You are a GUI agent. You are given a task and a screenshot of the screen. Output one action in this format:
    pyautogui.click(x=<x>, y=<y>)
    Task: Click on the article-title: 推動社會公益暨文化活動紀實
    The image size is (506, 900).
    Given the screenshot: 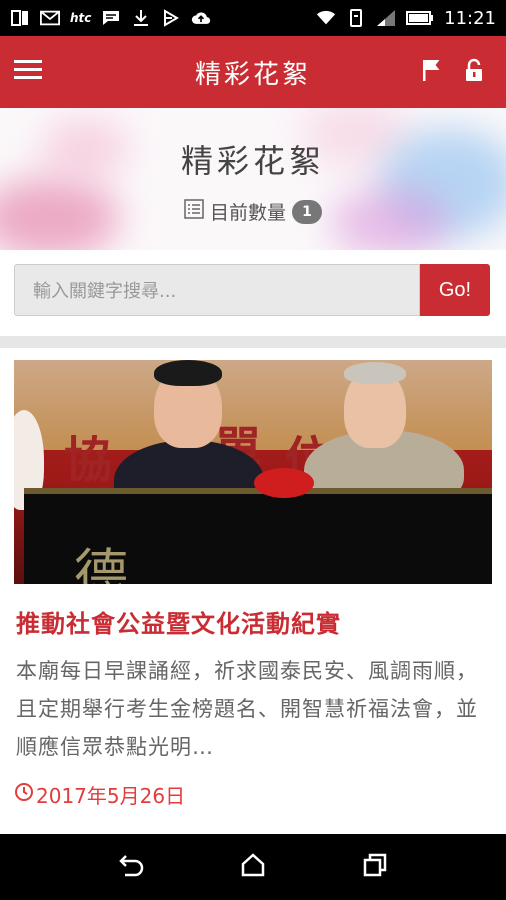 What is the action you would take?
    pyautogui.click(x=178, y=621)
    